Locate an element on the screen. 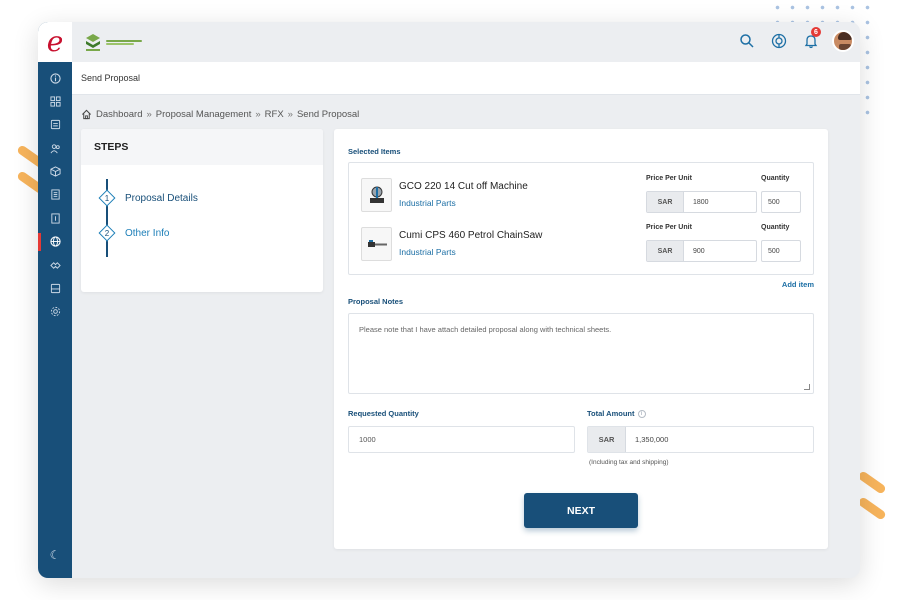 The image size is (900, 600). resize-handle is located at coordinates (807, 387).